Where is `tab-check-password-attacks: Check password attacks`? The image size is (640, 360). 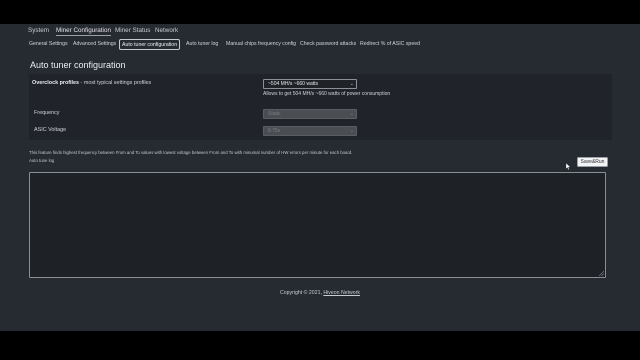
tab-check-password-attacks: Check password attacks is located at coordinates (328, 44).